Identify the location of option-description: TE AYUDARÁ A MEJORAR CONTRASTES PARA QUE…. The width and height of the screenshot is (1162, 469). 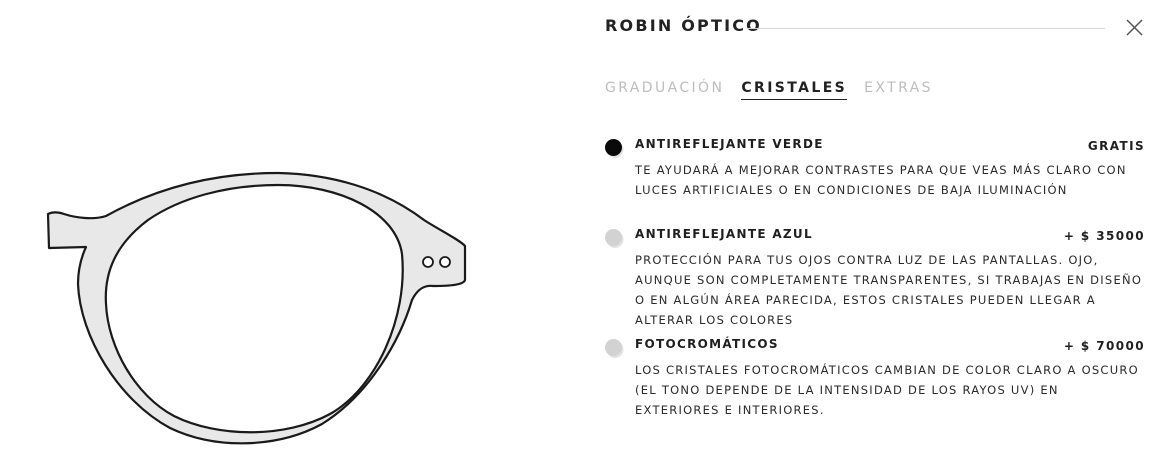
(881, 180).